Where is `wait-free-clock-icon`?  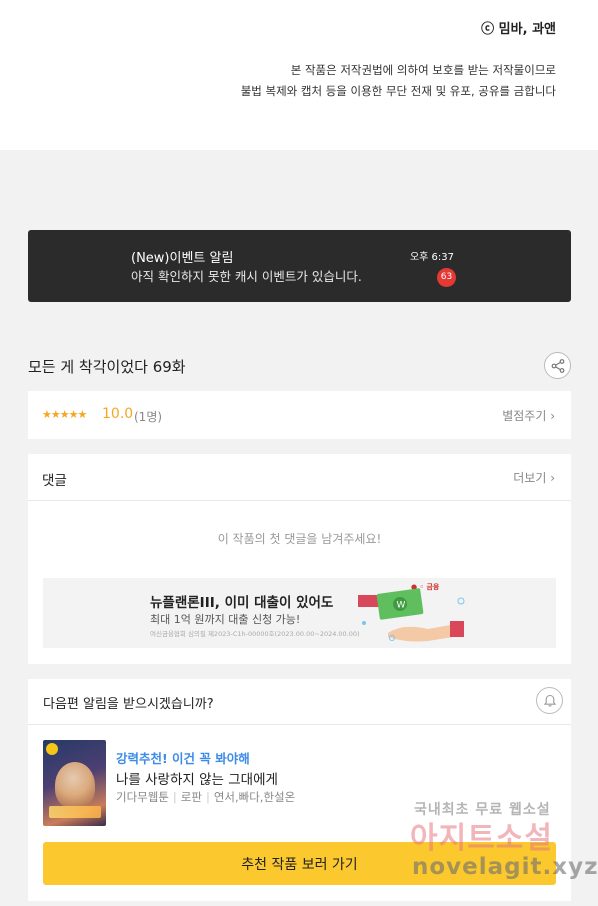 wait-free-clock-icon is located at coordinates (52, 749).